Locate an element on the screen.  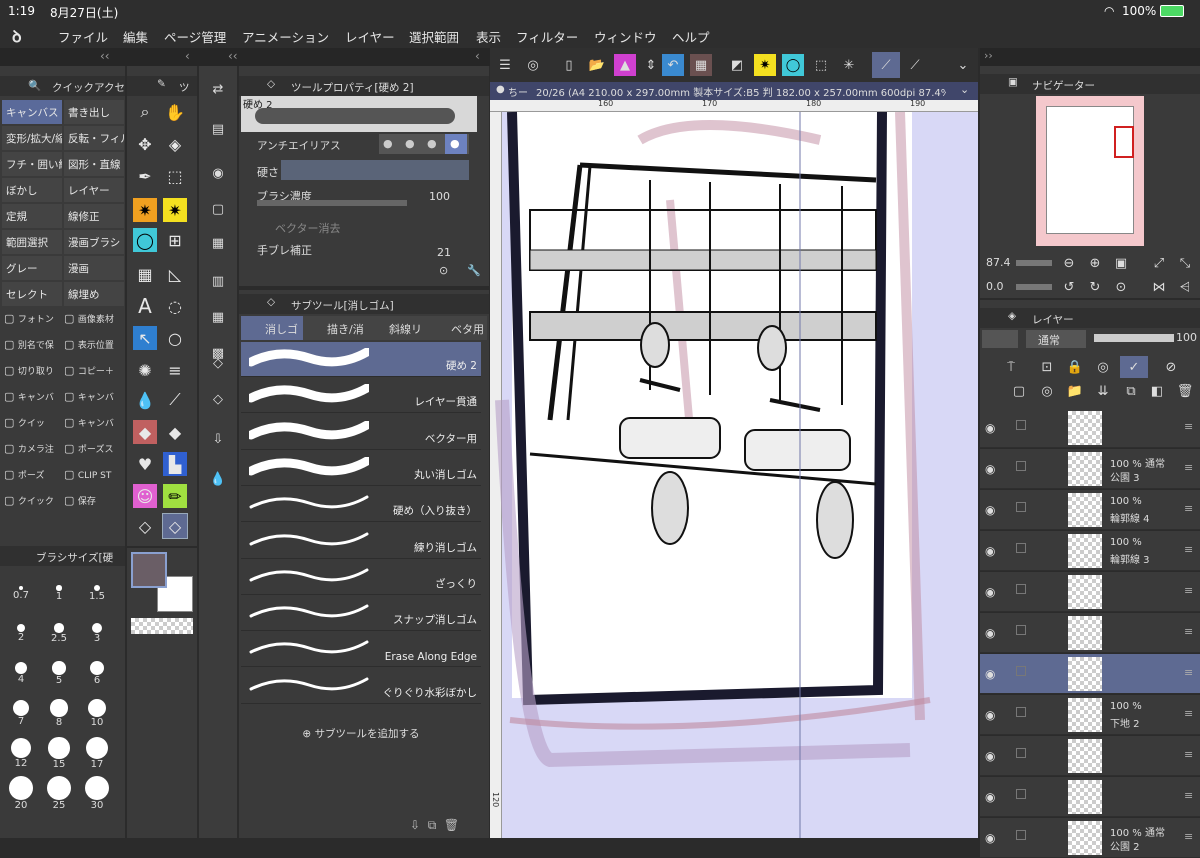
brush-size-item: 1 is located at coordinates (59, 594).